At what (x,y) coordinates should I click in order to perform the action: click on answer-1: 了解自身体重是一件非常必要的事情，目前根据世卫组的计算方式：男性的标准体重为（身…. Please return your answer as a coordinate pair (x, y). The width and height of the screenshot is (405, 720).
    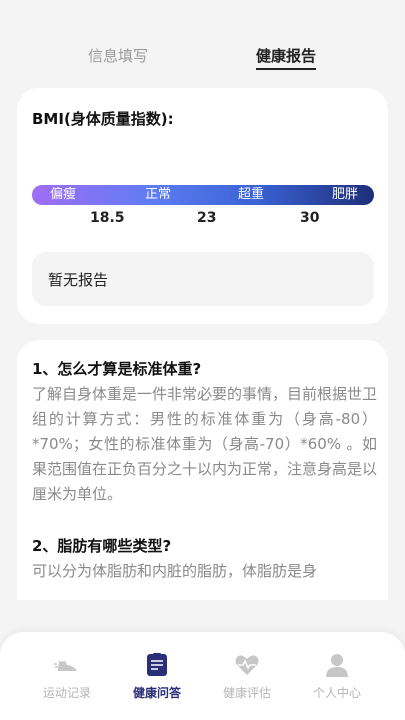
    Looking at the image, I should click on (205, 444).